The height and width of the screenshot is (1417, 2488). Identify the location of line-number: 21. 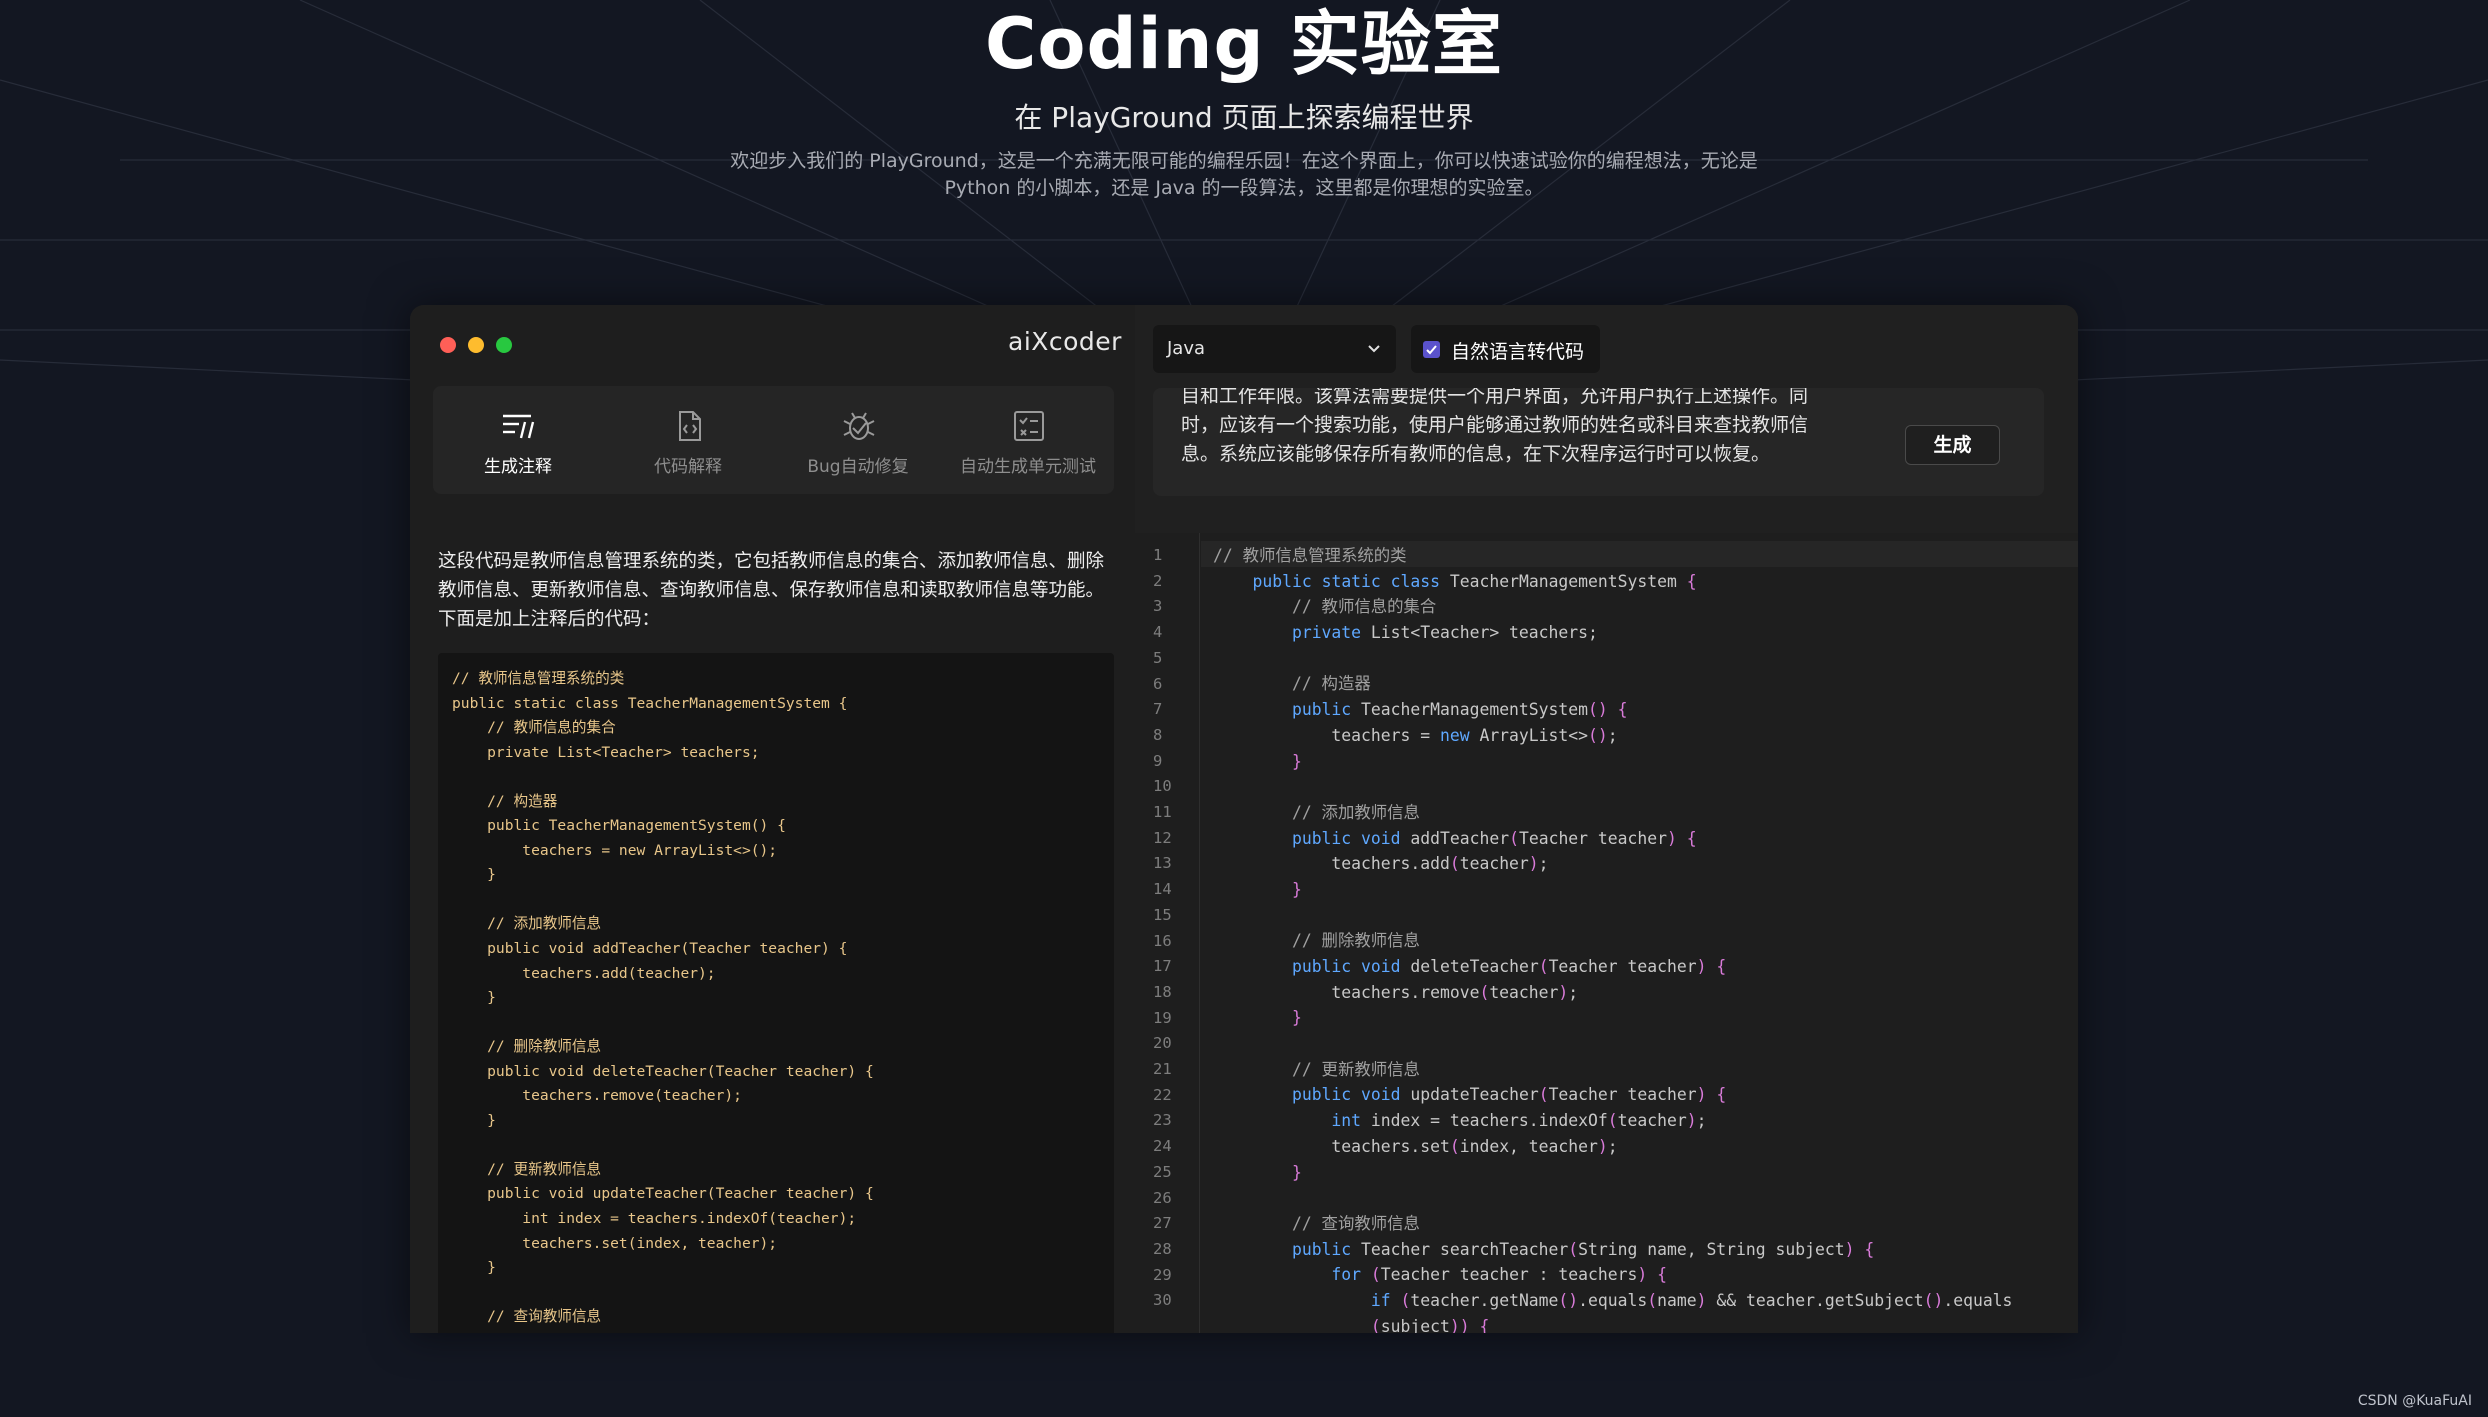
(1162, 1069).